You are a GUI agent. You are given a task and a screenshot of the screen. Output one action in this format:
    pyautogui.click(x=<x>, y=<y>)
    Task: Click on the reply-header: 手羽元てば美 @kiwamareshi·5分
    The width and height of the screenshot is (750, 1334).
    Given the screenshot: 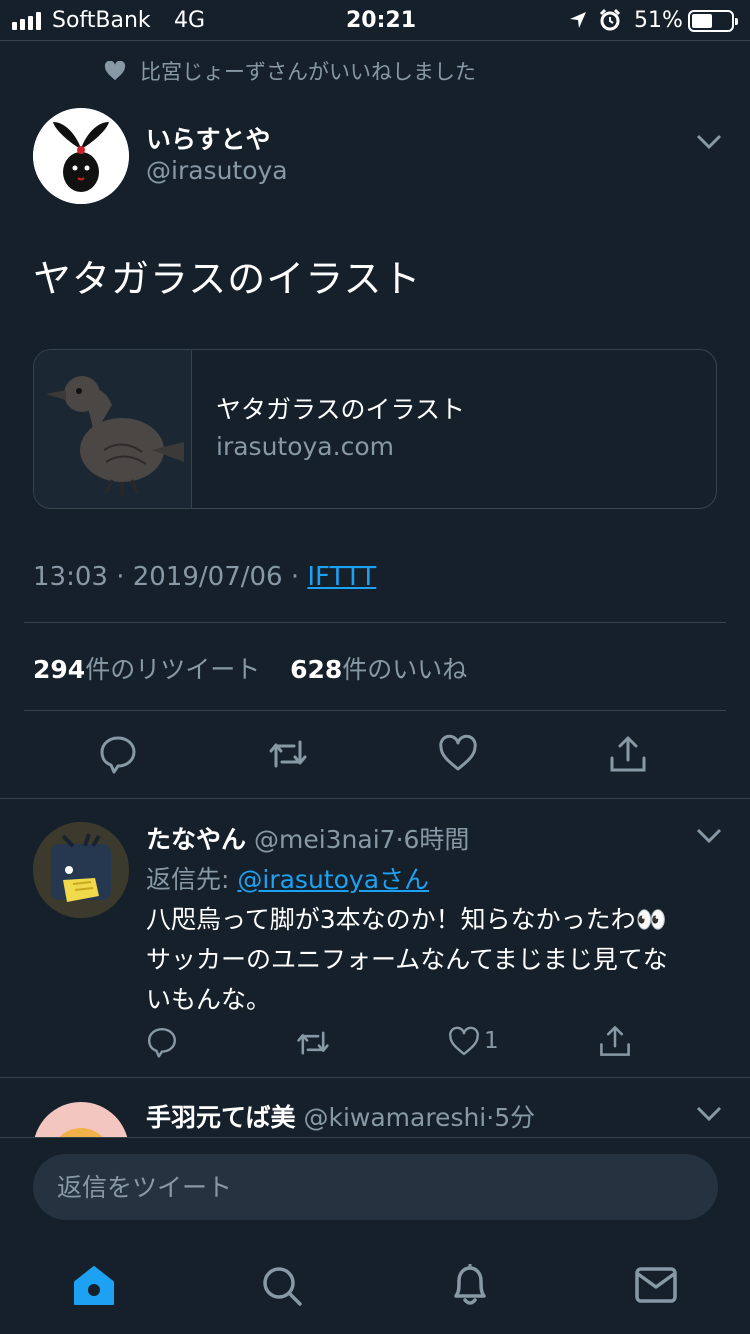 What is the action you would take?
    pyautogui.click(x=340, y=1116)
    